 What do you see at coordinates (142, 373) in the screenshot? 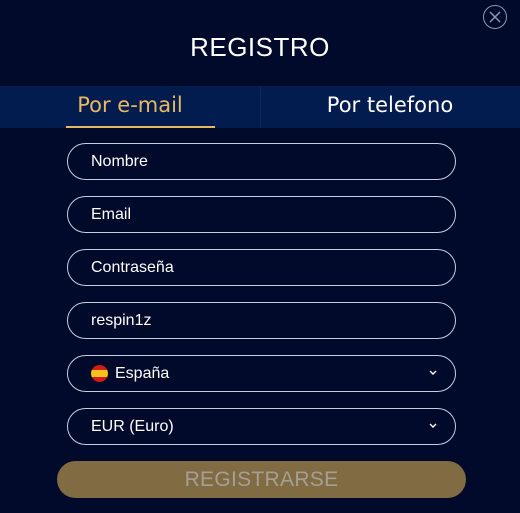
I see `country-value: España` at bounding box center [142, 373].